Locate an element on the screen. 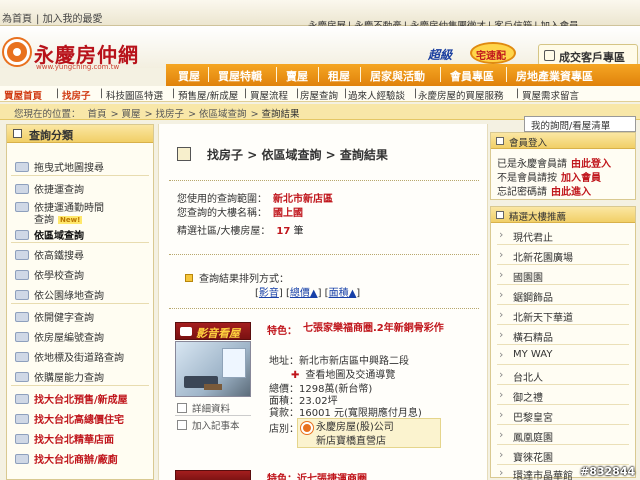  sidebar-item-mrt: 依捷運查詢 is located at coordinates (49, 188).